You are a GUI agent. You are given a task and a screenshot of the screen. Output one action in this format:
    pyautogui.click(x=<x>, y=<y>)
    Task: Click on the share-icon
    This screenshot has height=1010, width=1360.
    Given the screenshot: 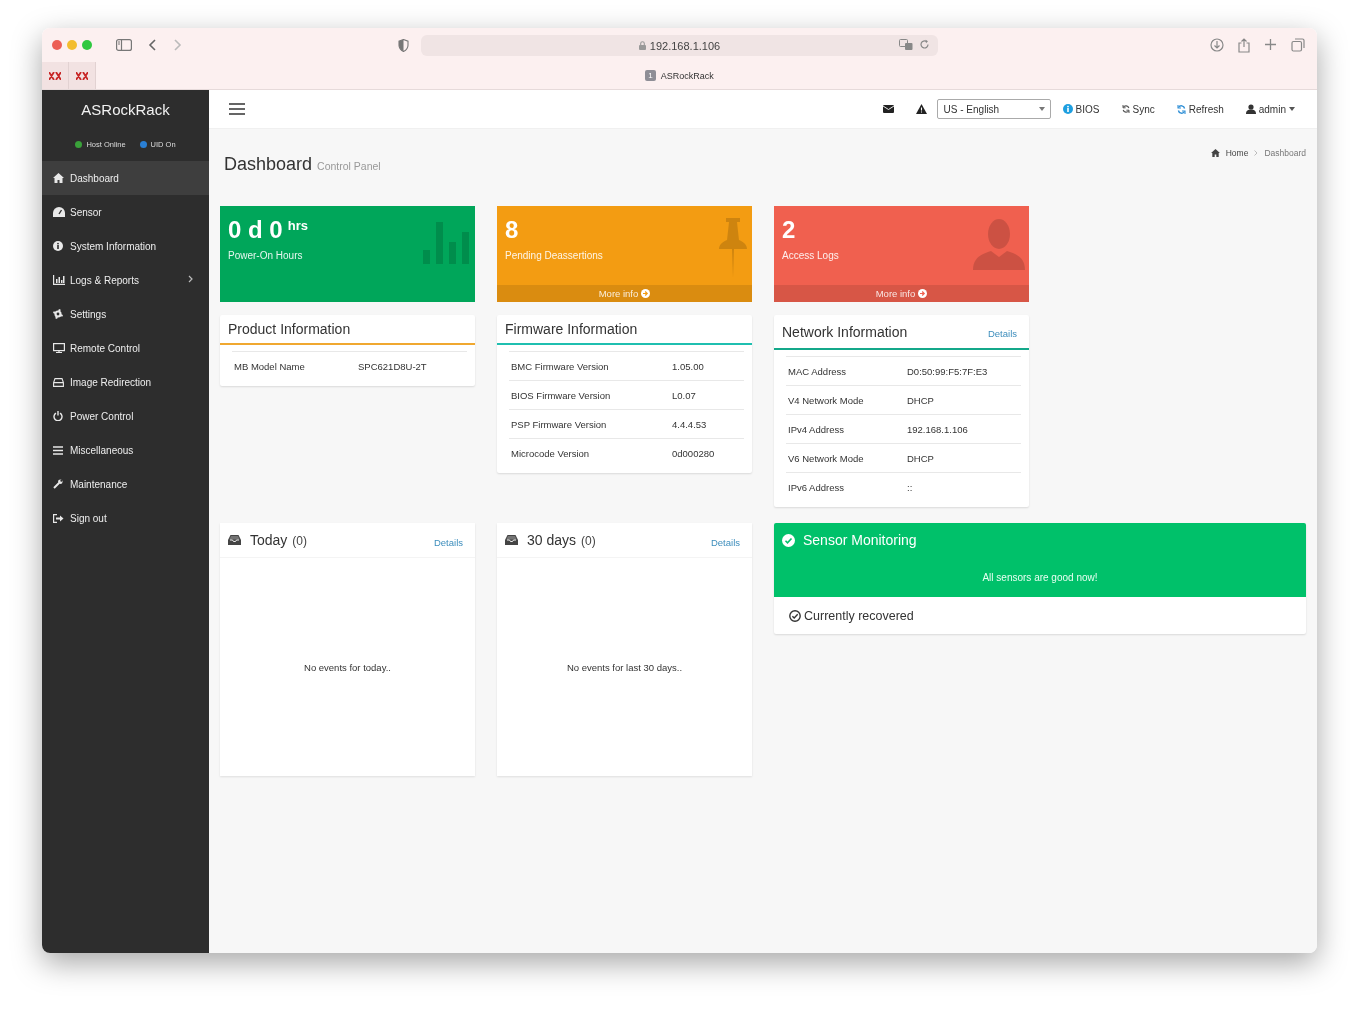 What is the action you would take?
    pyautogui.click(x=1244, y=45)
    